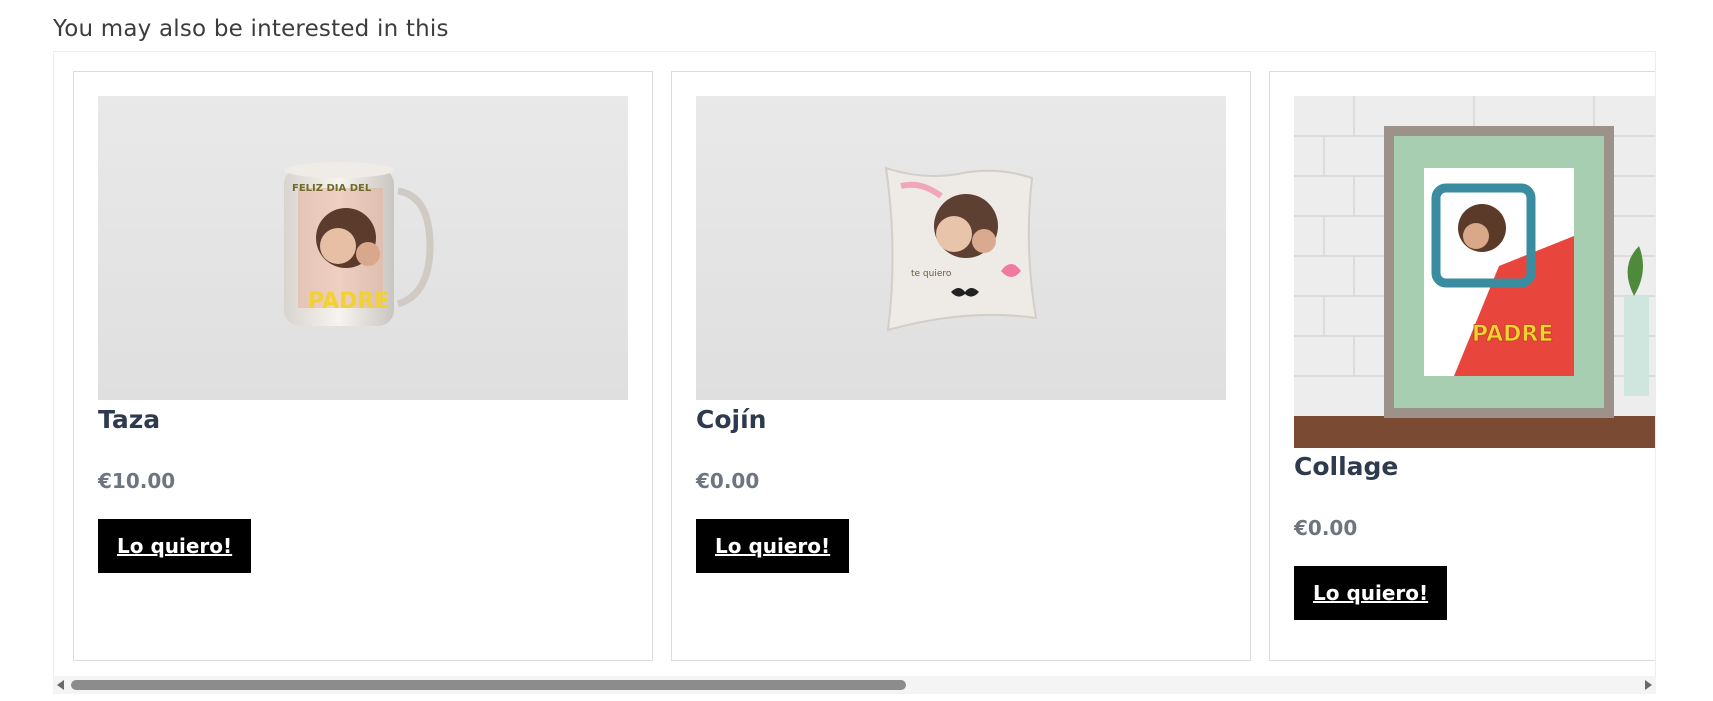  I want to click on product-name: Cojín, so click(731, 419).